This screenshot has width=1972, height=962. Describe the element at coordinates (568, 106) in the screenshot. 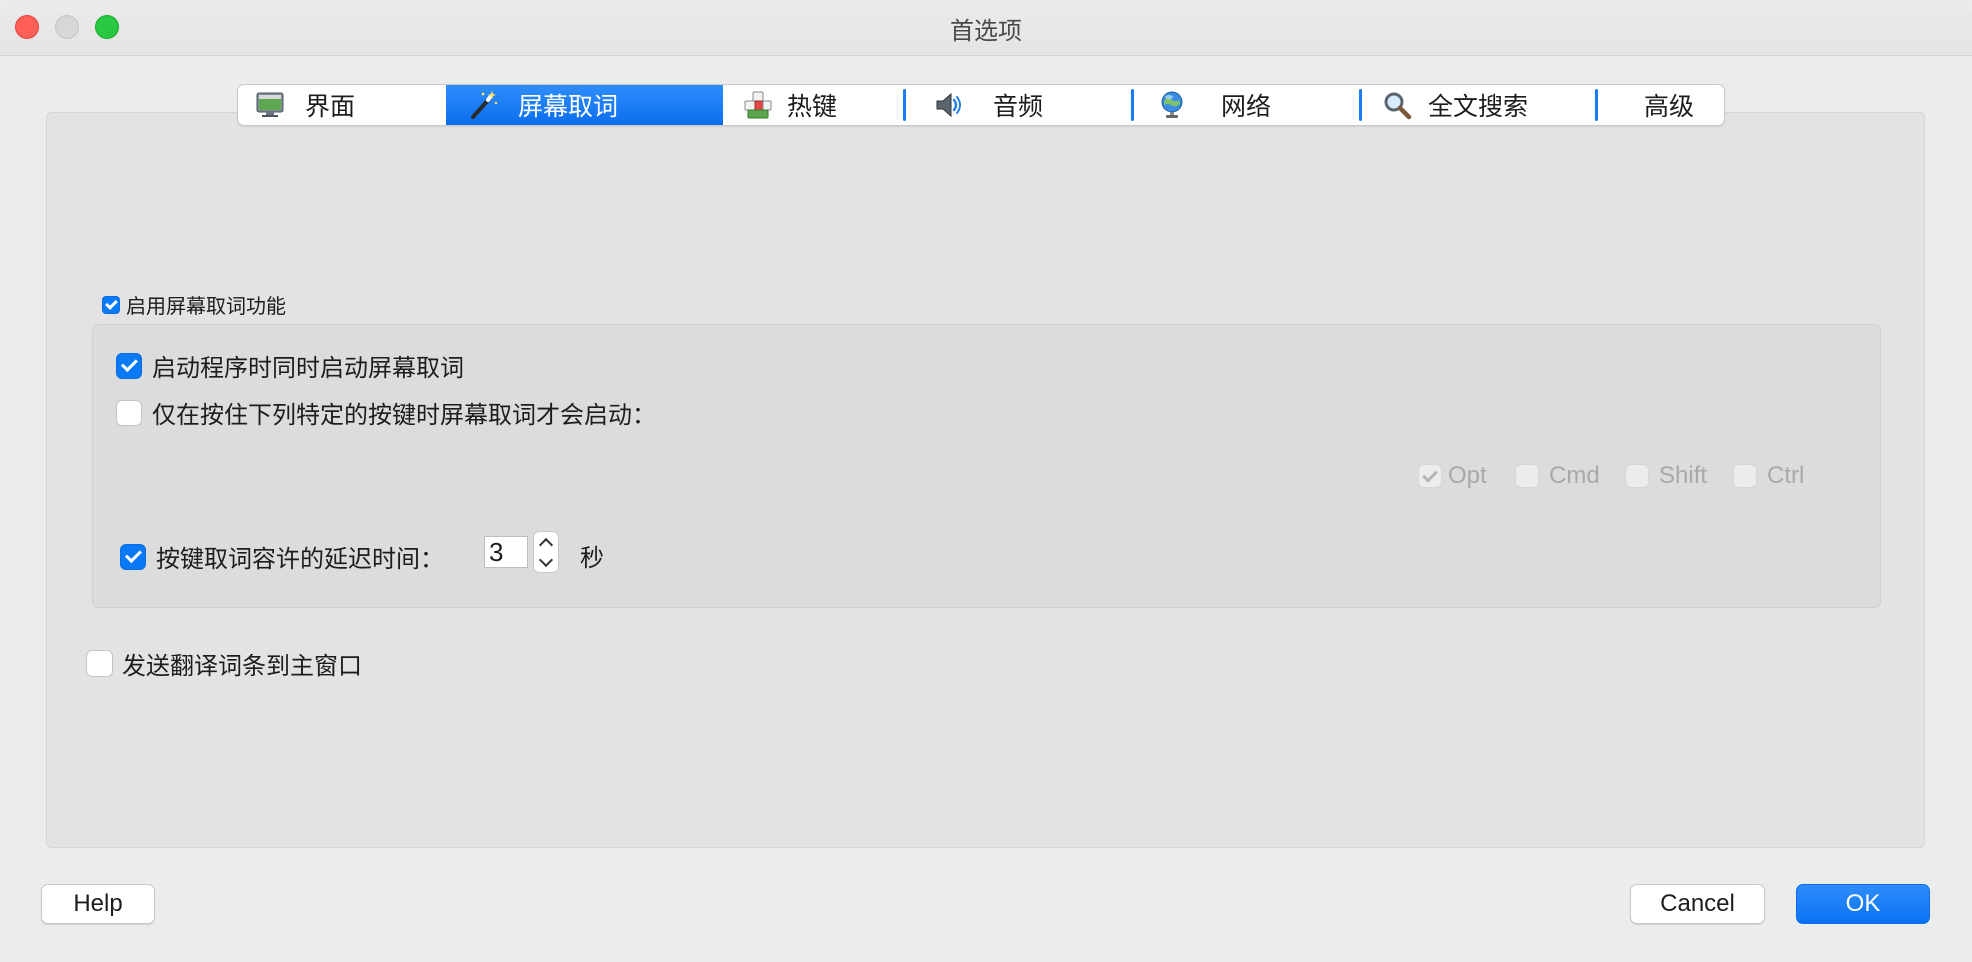

I see `tab-label: 屏幕取词` at that location.